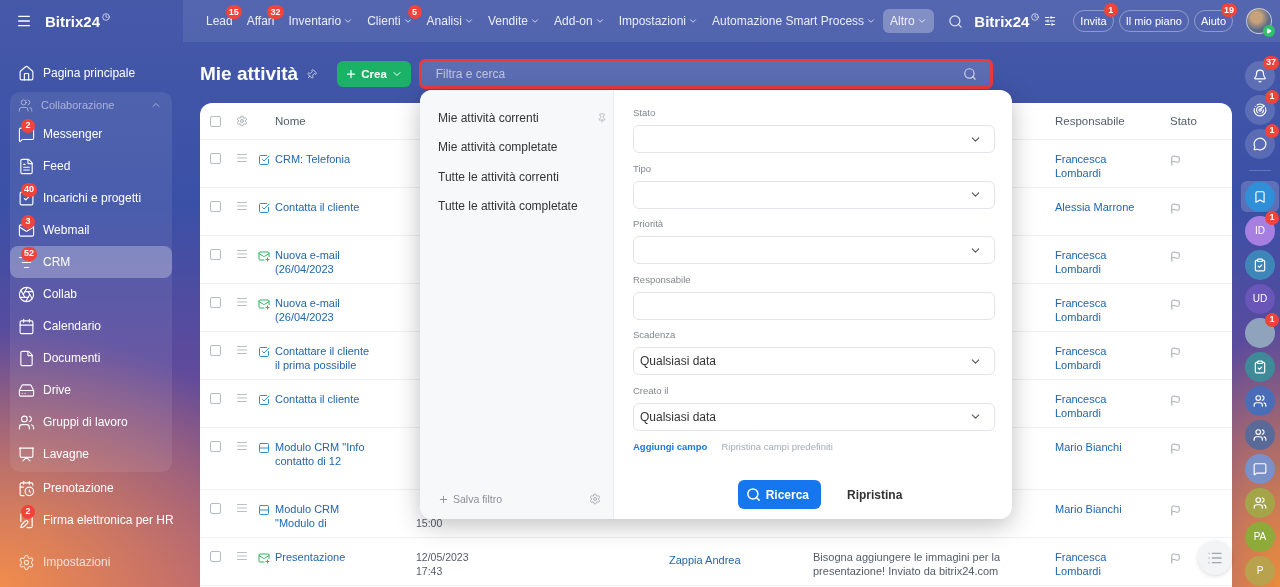 This screenshot has height=587, width=1280. I want to click on sidebar-item: Gruppi di lavoro, so click(91, 422).